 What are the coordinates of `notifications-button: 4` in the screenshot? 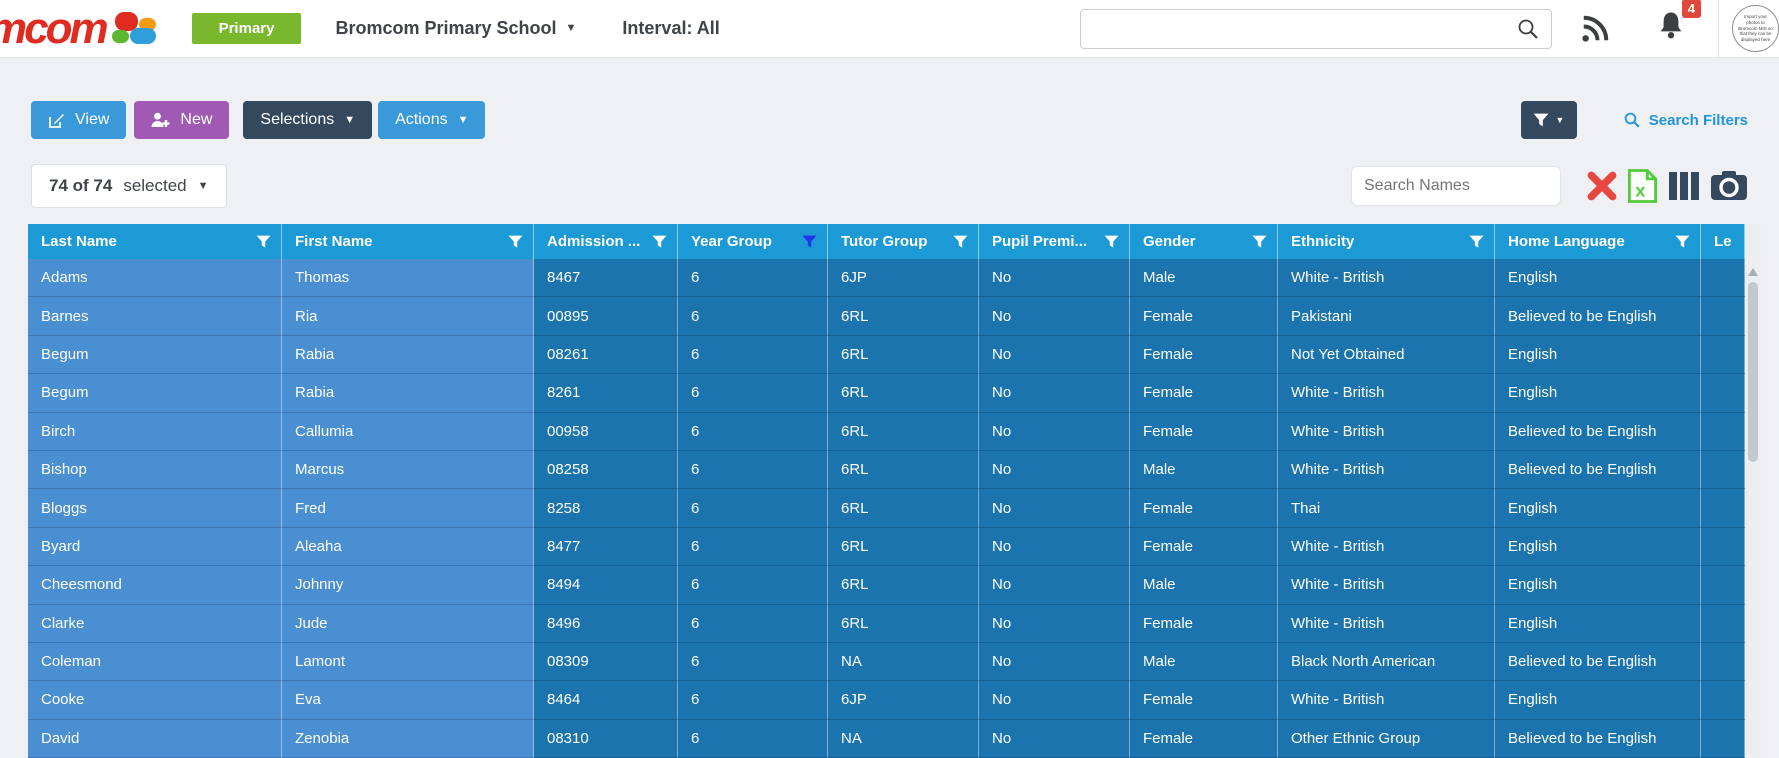 It's located at (1678, 23).